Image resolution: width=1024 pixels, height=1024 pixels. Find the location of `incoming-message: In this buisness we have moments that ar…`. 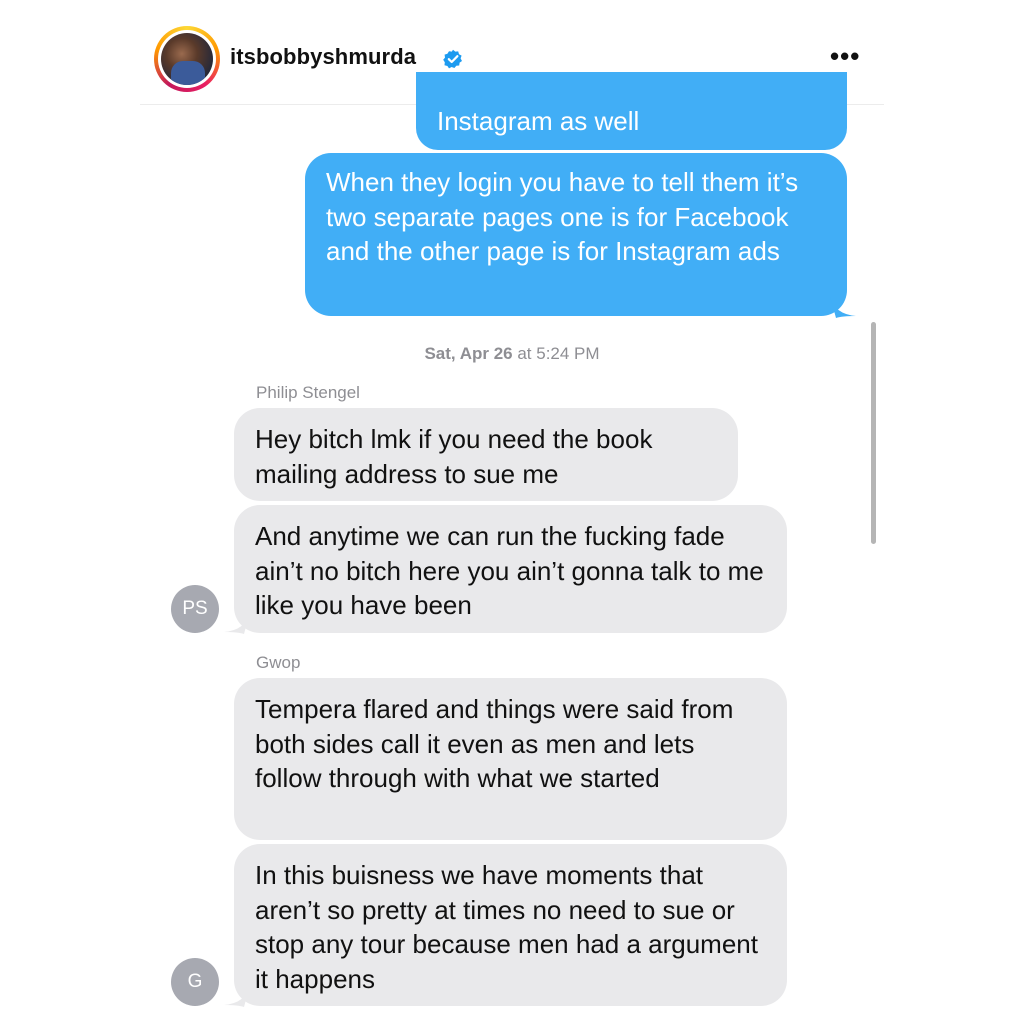

incoming-message: In this buisness we have moments that ar… is located at coordinates (510, 925).